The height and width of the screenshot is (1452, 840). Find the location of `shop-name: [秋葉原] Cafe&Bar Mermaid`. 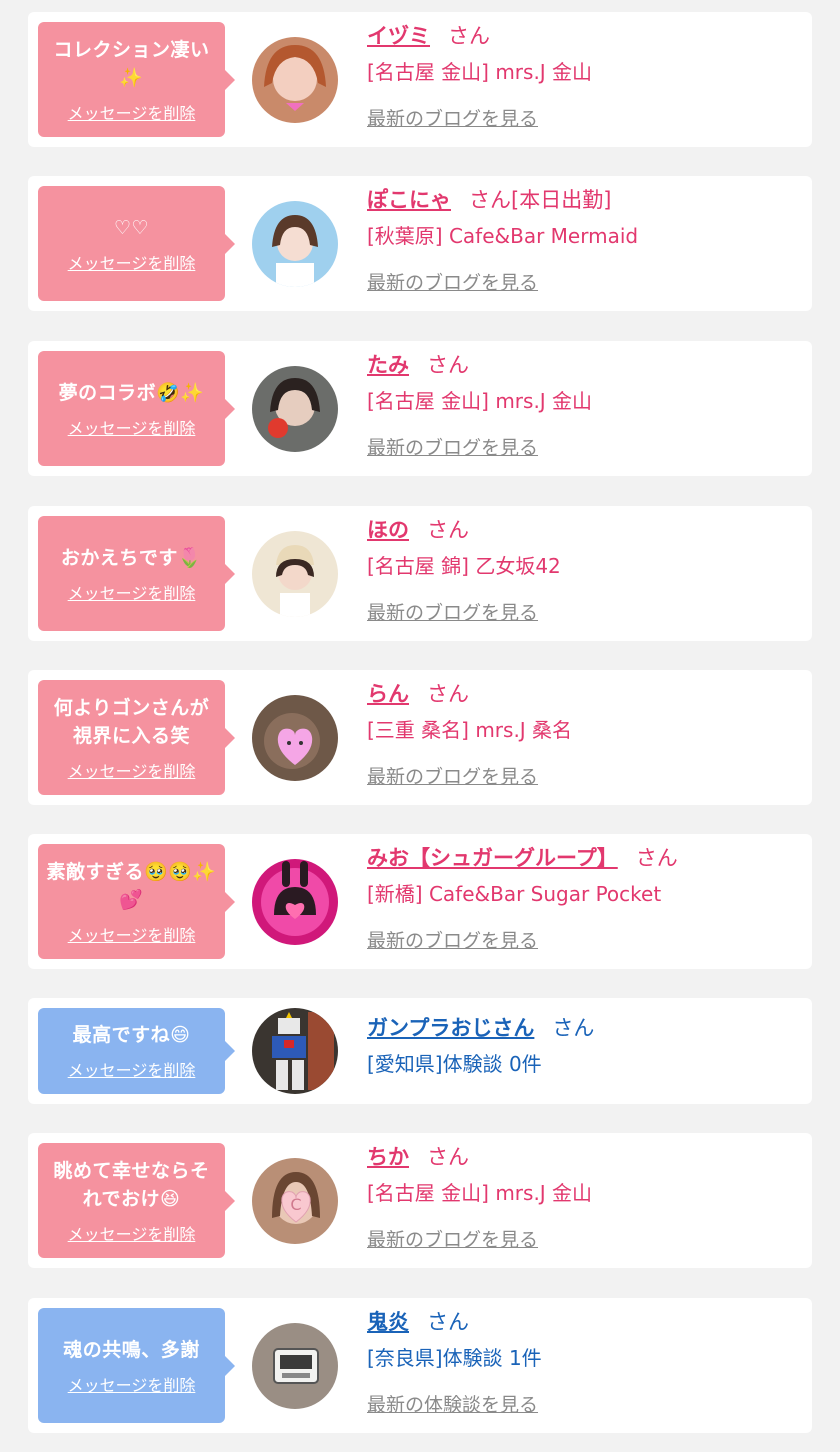

shop-name: [秋葉原] Cafe&Bar Mermaid is located at coordinates (503, 236).